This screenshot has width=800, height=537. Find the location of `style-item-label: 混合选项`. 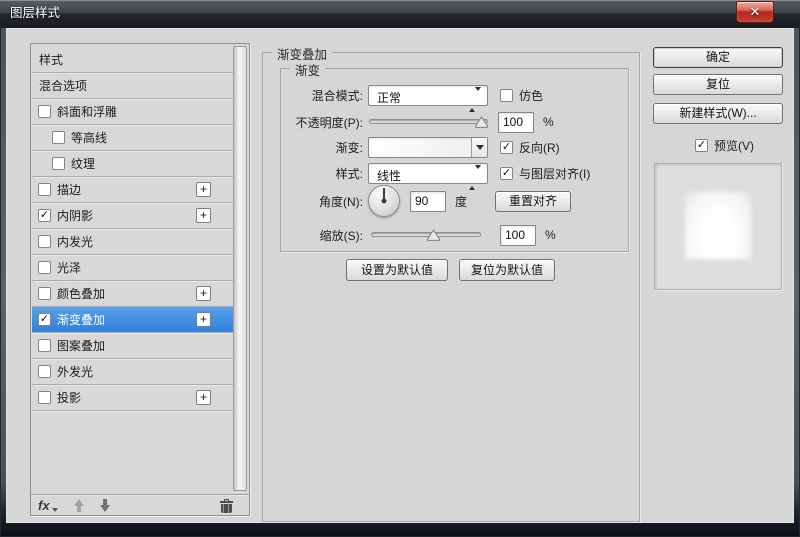

style-item-label: 混合选项 is located at coordinates (63, 86).